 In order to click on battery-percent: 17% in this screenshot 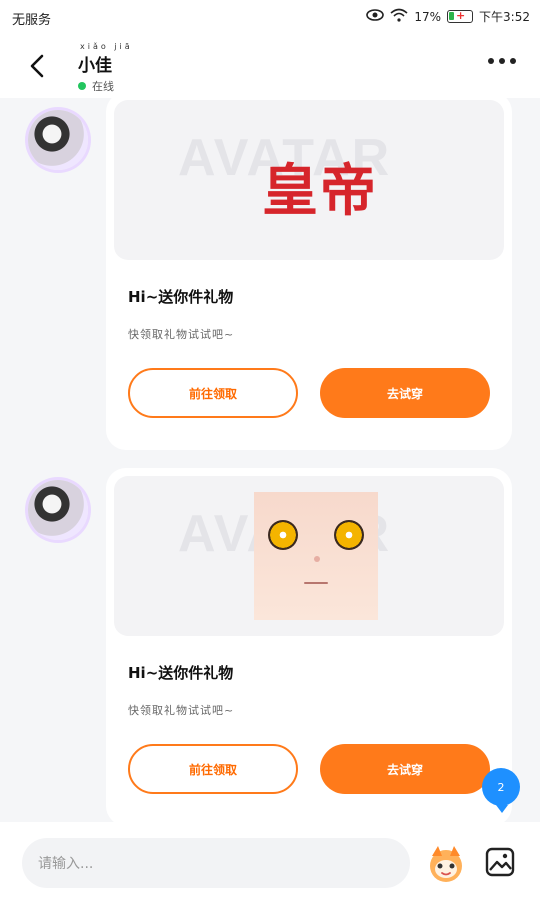, I will do `click(428, 16)`.